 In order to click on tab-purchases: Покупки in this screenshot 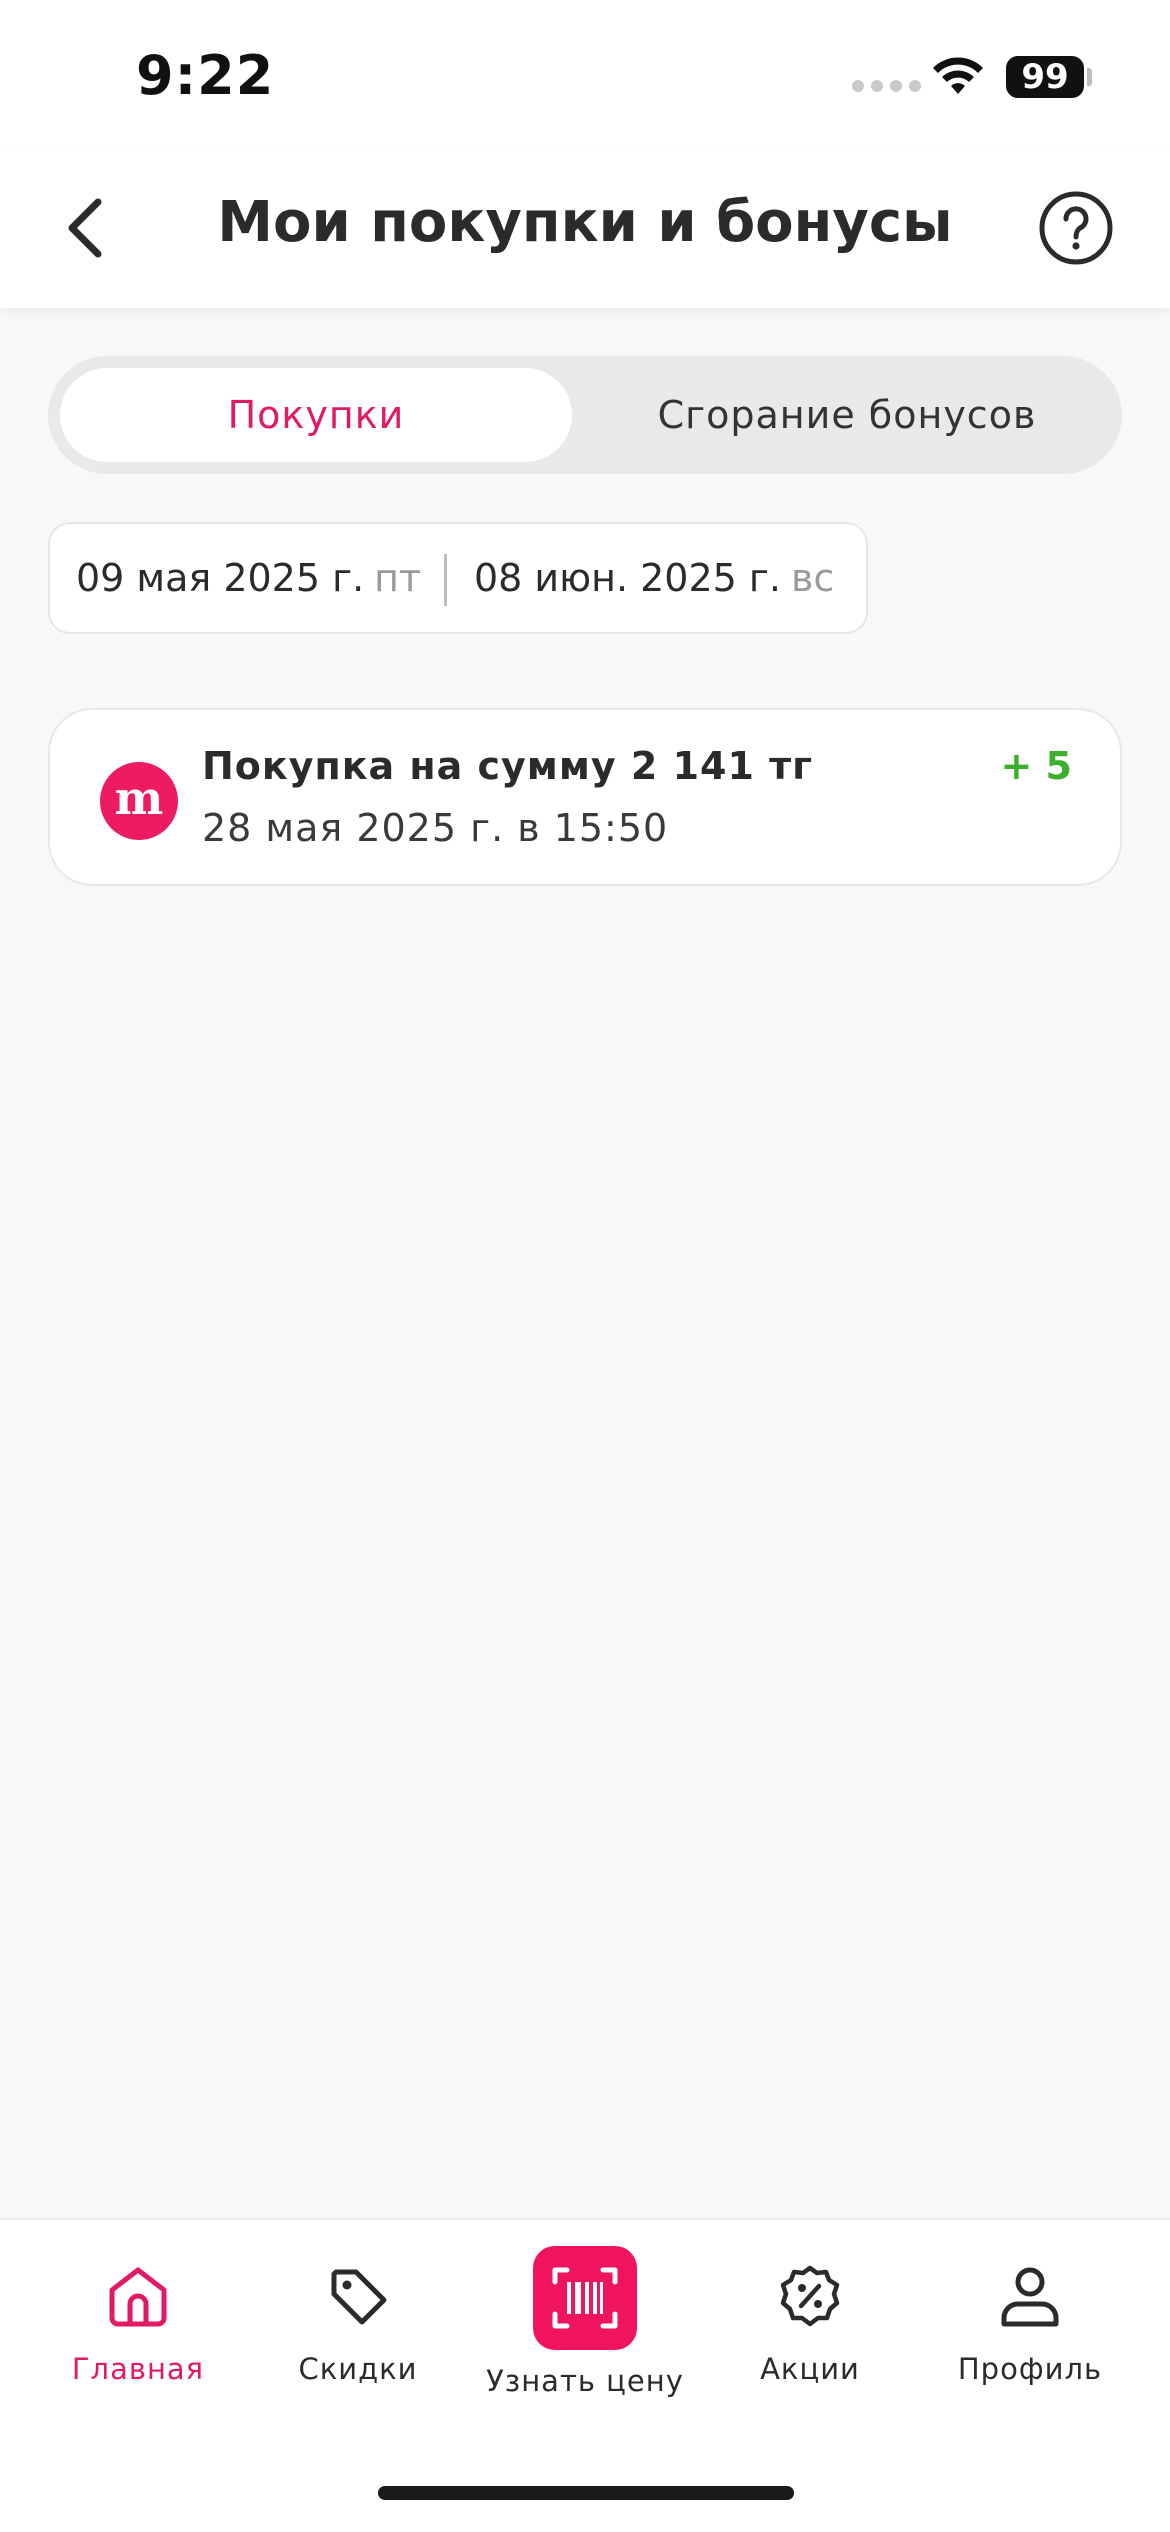, I will do `click(316, 415)`.